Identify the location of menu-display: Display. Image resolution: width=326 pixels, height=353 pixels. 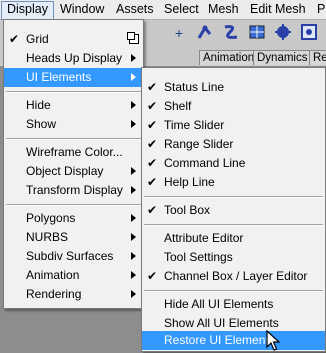
(27, 10).